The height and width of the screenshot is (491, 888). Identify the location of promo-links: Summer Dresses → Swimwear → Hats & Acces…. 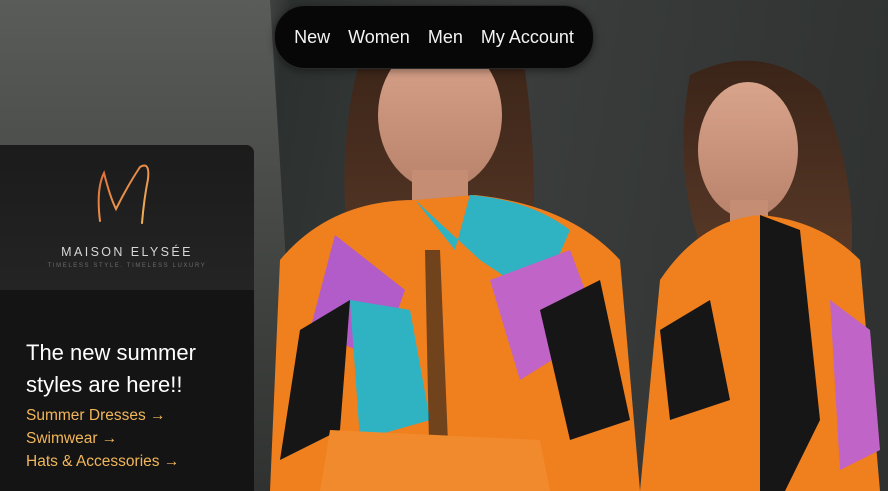
(102, 438).